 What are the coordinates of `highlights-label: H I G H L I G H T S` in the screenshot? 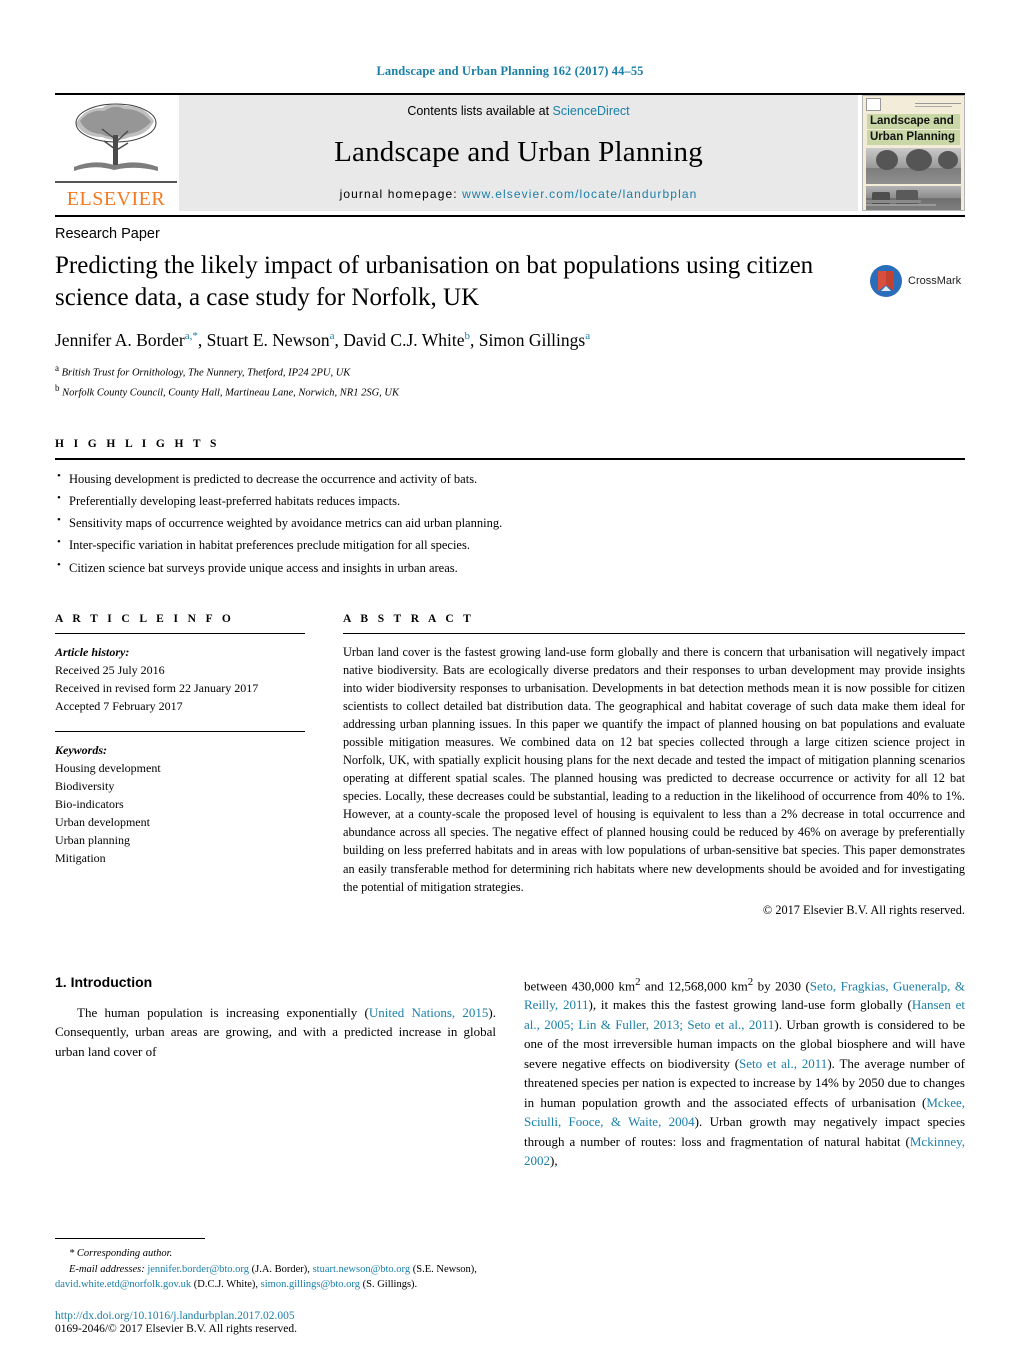 It's located at (137, 443).